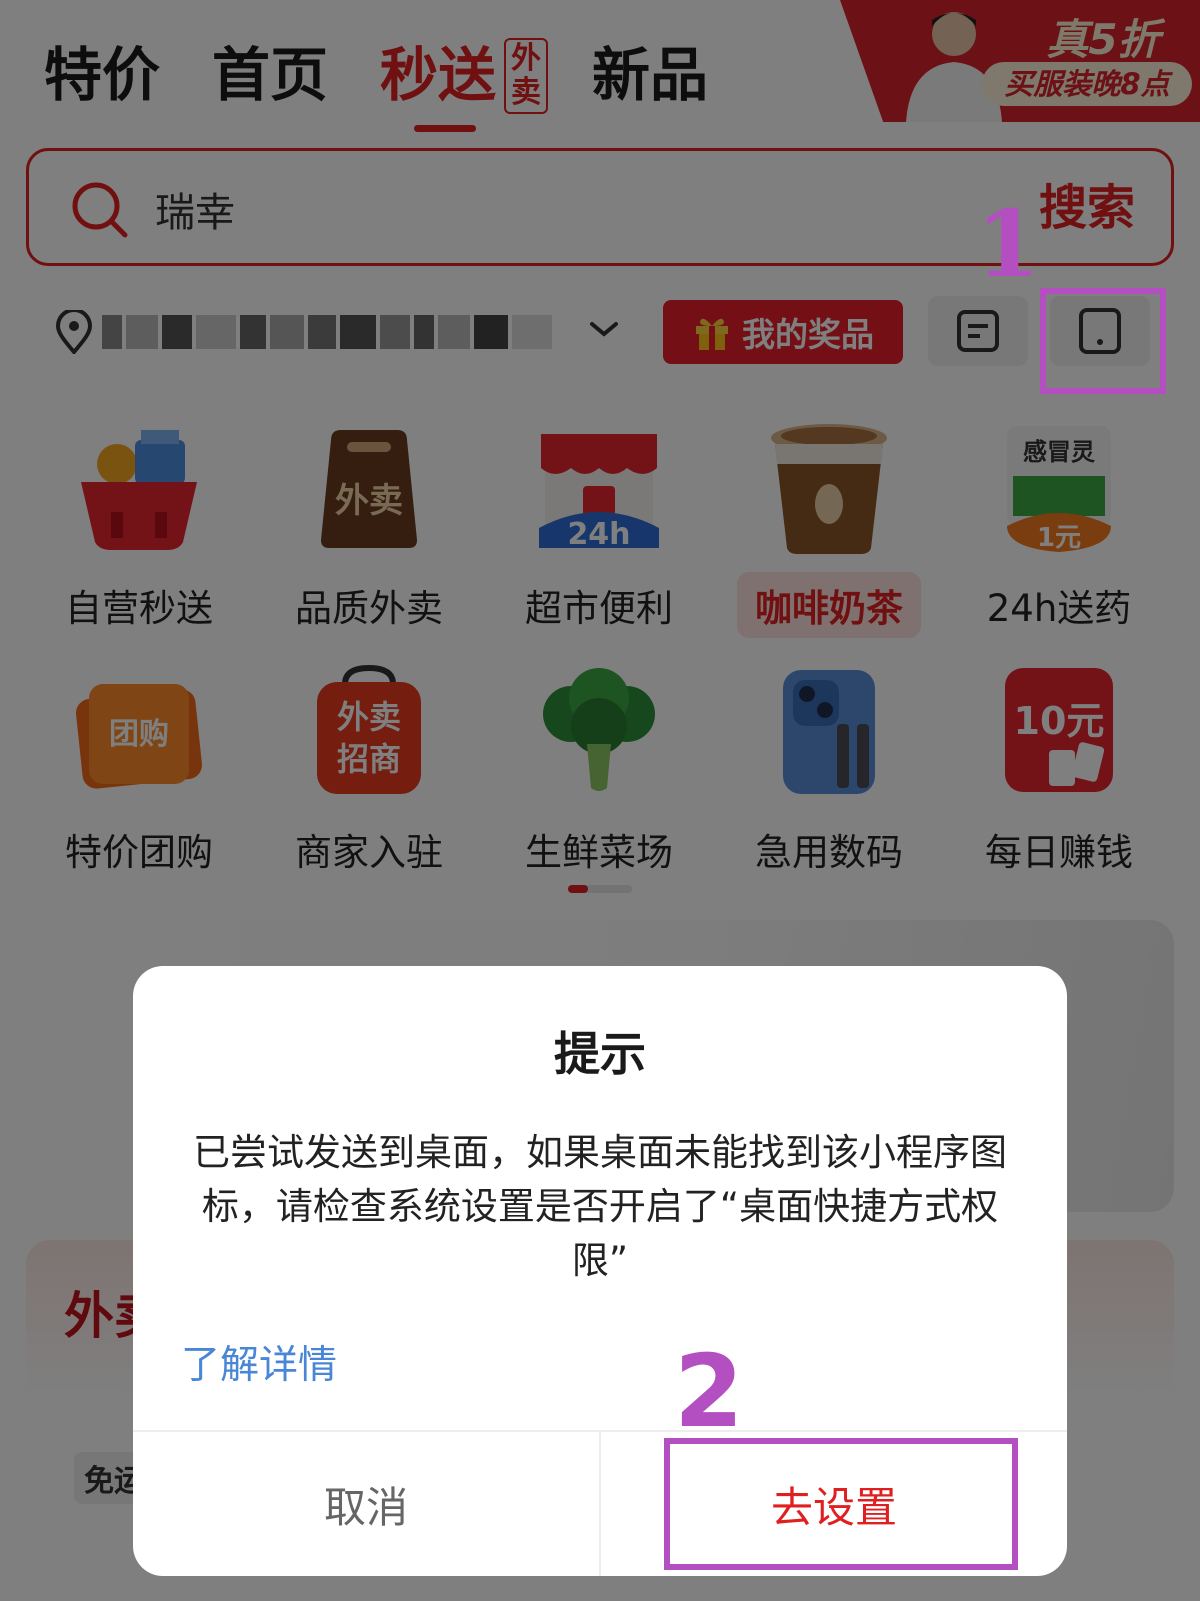 The image size is (1200, 1601). Describe the element at coordinates (709, 1391) in the screenshot. I see `annotation-number-2: 2` at that location.